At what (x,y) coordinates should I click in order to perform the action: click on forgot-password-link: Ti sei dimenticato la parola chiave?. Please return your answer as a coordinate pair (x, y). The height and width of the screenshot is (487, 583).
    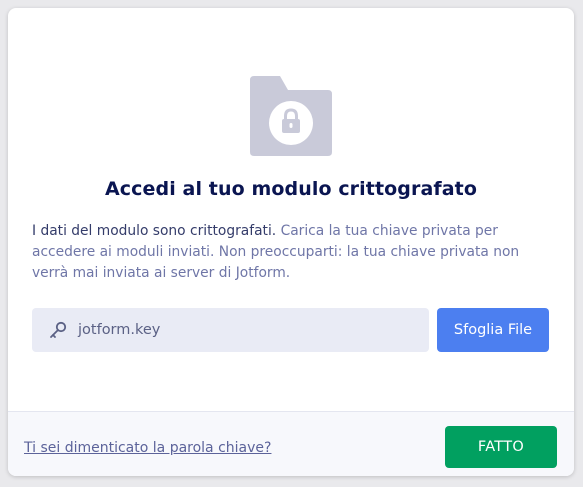
    Looking at the image, I should click on (147, 448).